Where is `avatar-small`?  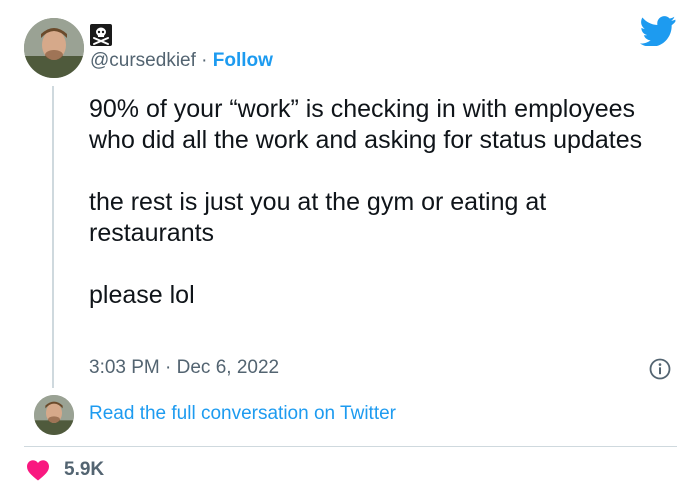
avatar-small is located at coordinates (54, 415).